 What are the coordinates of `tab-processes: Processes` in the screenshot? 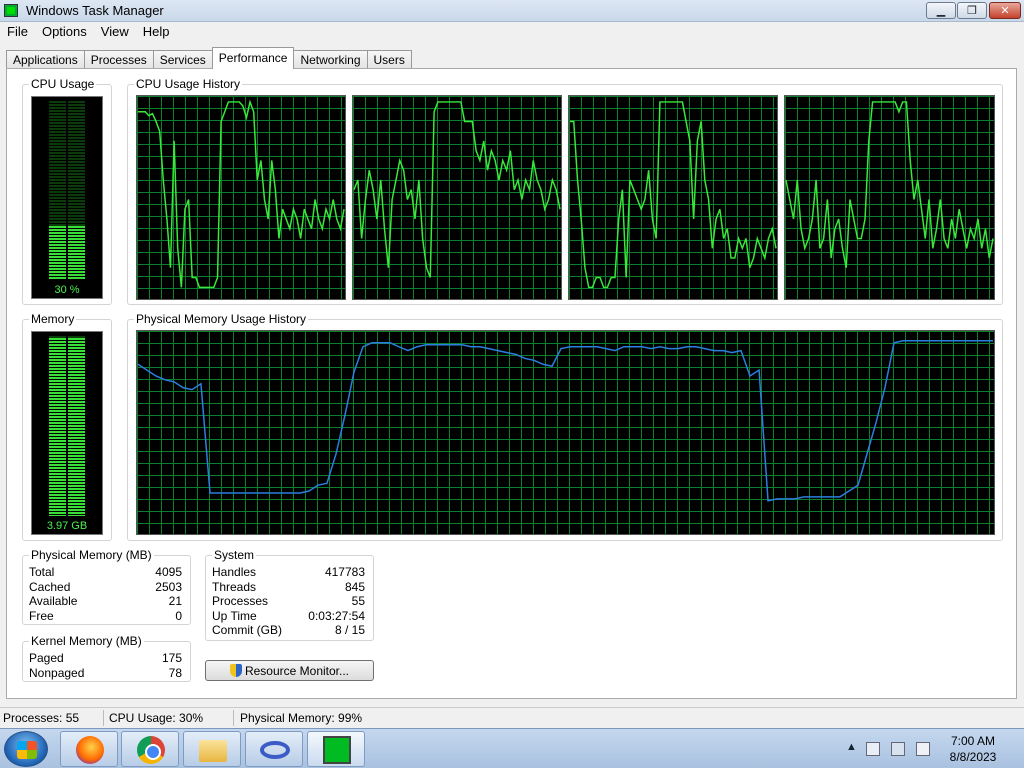 It's located at (118, 59).